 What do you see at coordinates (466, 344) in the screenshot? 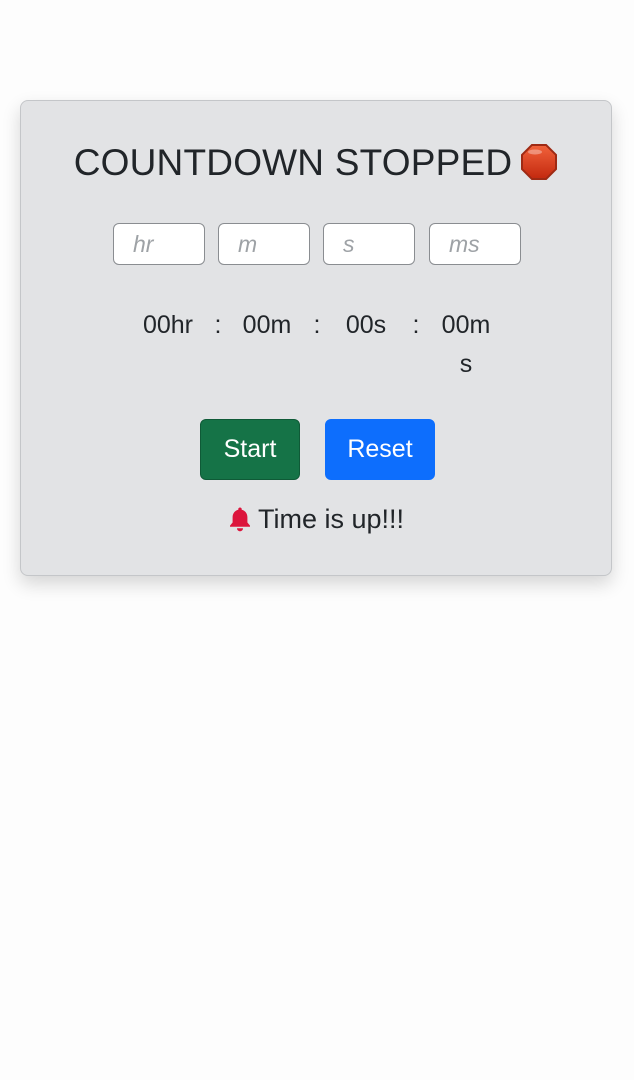
I see `milliseconds-value: 00ms` at bounding box center [466, 344].